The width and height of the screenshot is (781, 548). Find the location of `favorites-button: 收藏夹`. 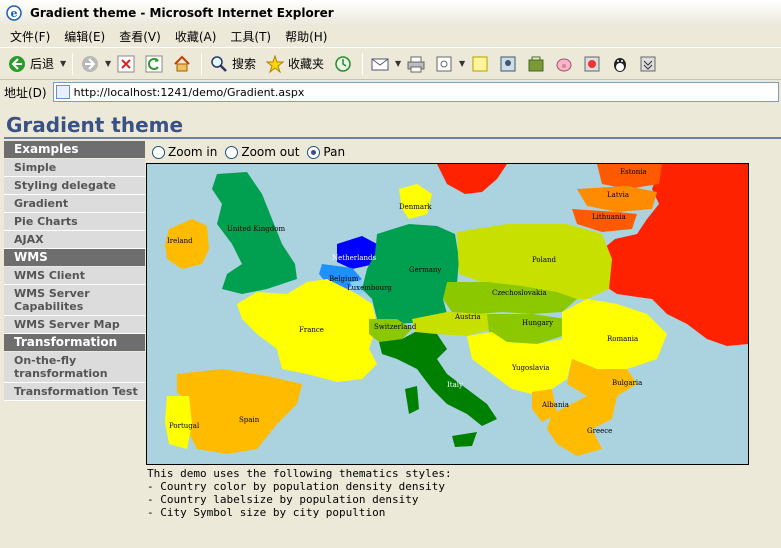

favorites-button: 收藏夹 is located at coordinates (295, 64).